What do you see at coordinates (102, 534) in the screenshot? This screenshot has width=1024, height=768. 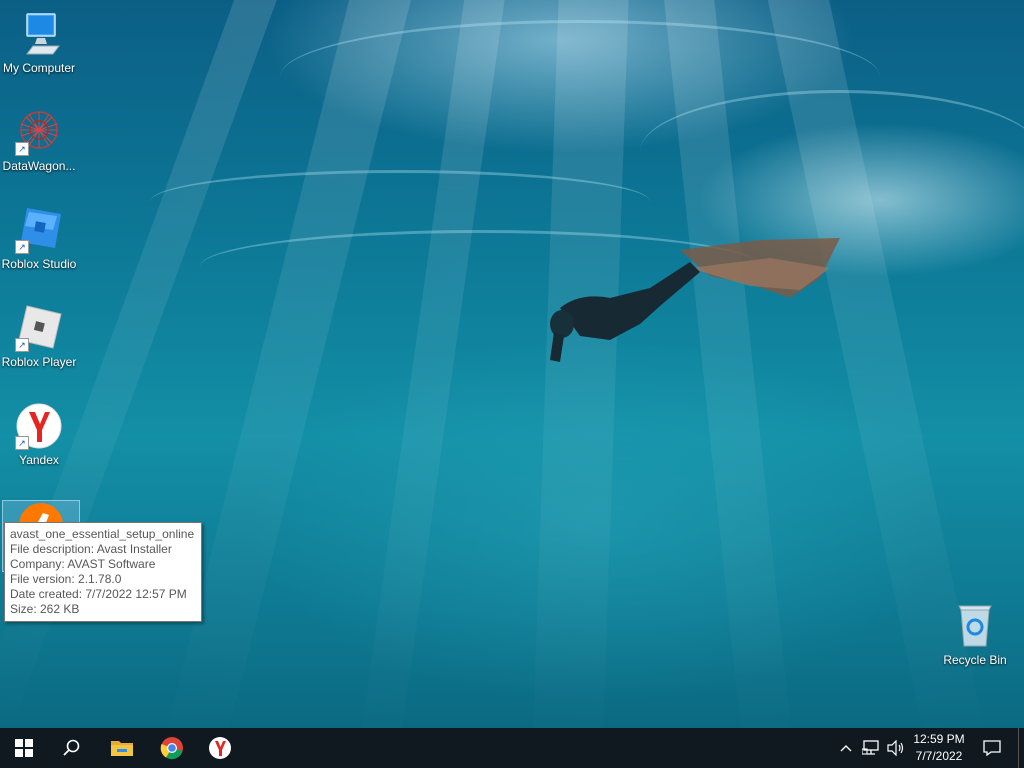 I see `tooltip-file-name: avast_one_essential_setup_online` at bounding box center [102, 534].